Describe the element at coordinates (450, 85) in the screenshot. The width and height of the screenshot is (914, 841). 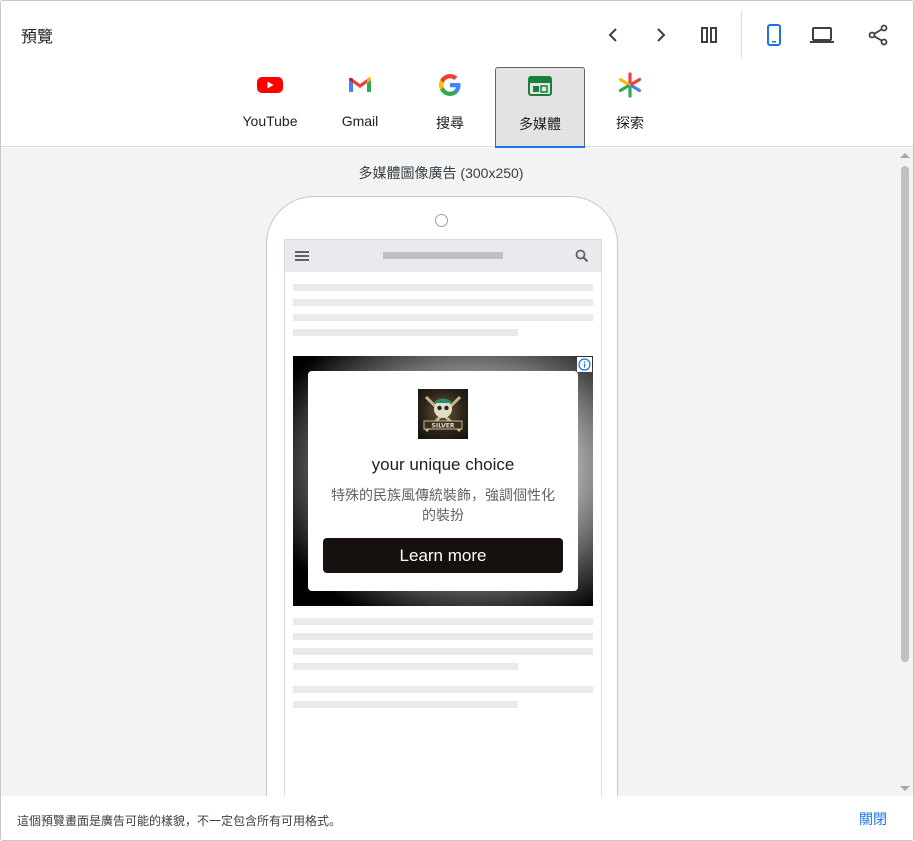
I see `google-icon` at that location.